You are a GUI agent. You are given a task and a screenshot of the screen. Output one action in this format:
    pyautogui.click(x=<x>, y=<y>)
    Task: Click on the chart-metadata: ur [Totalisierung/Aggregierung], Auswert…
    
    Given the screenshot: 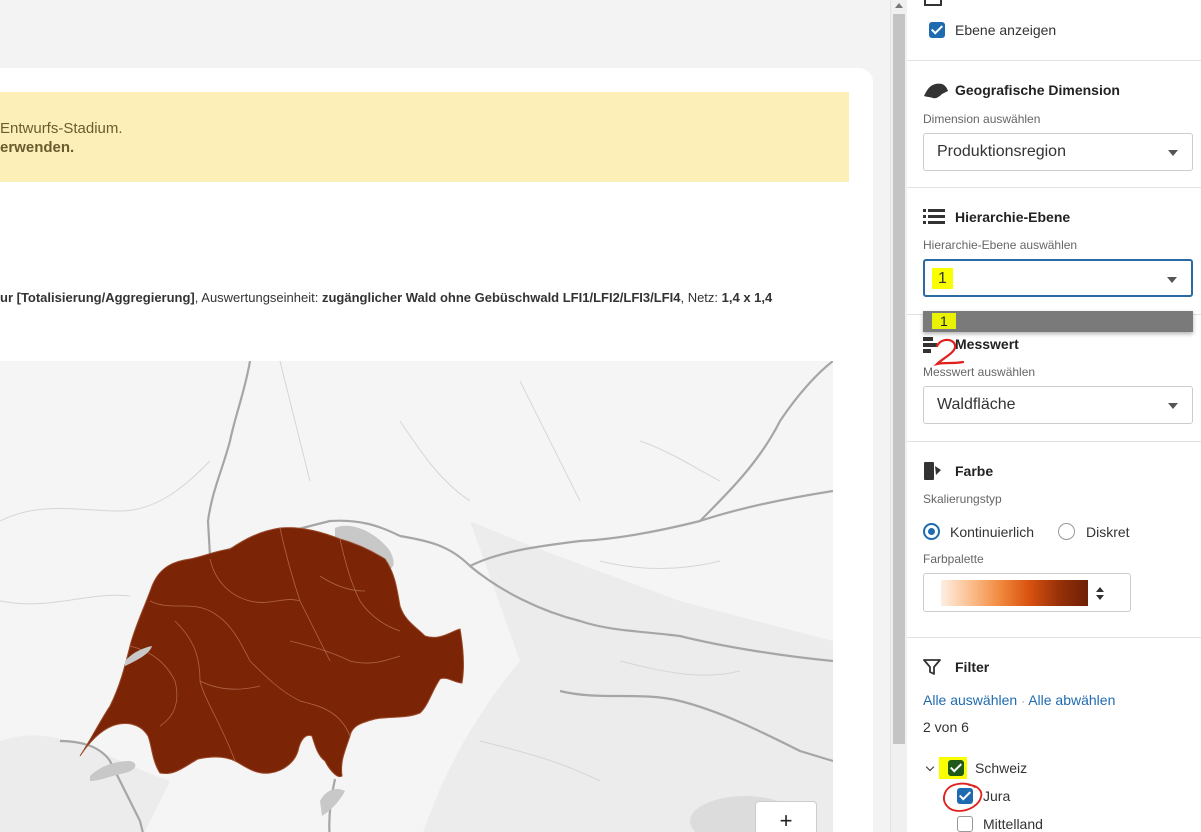 What is the action you would take?
    pyautogui.click(x=430, y=297)
    